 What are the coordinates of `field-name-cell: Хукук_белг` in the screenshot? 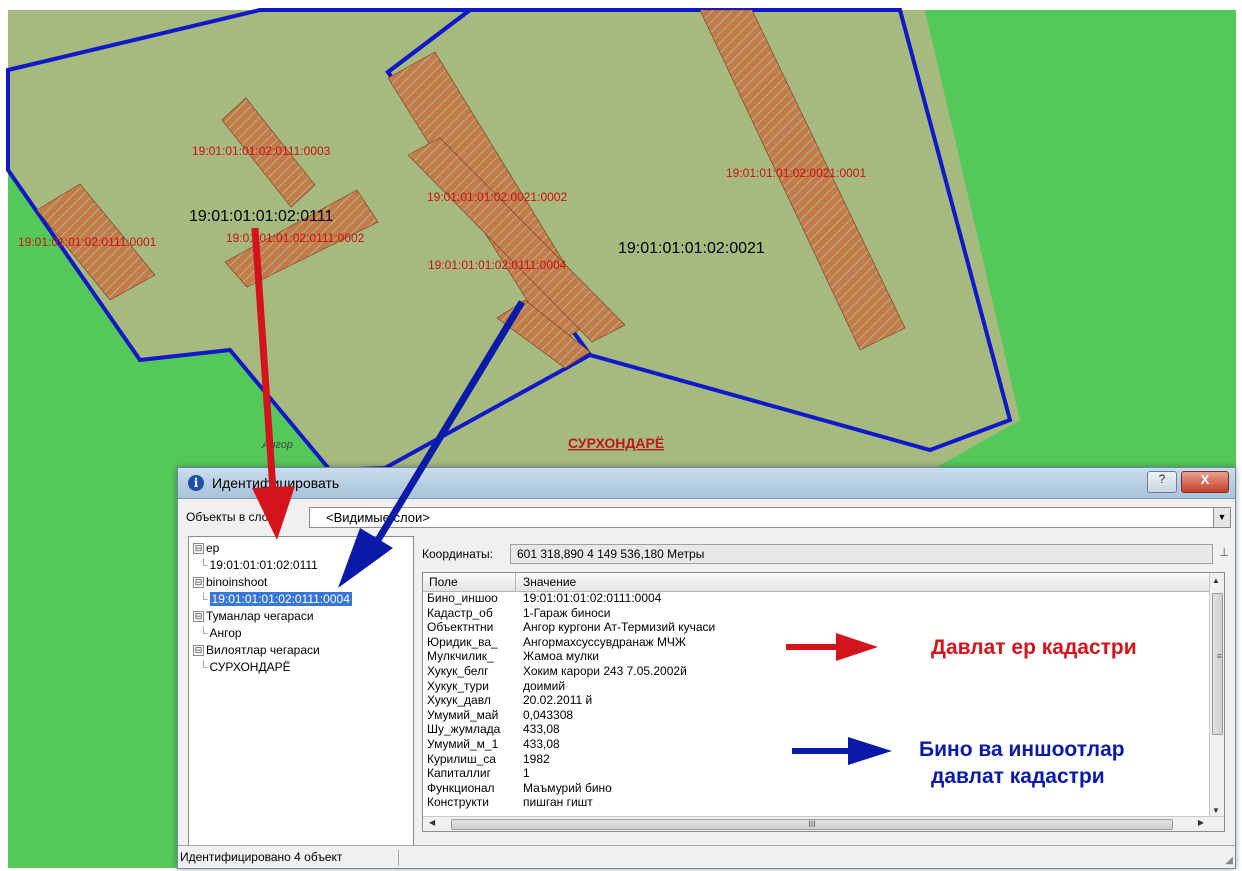 It's located at (458, 670).